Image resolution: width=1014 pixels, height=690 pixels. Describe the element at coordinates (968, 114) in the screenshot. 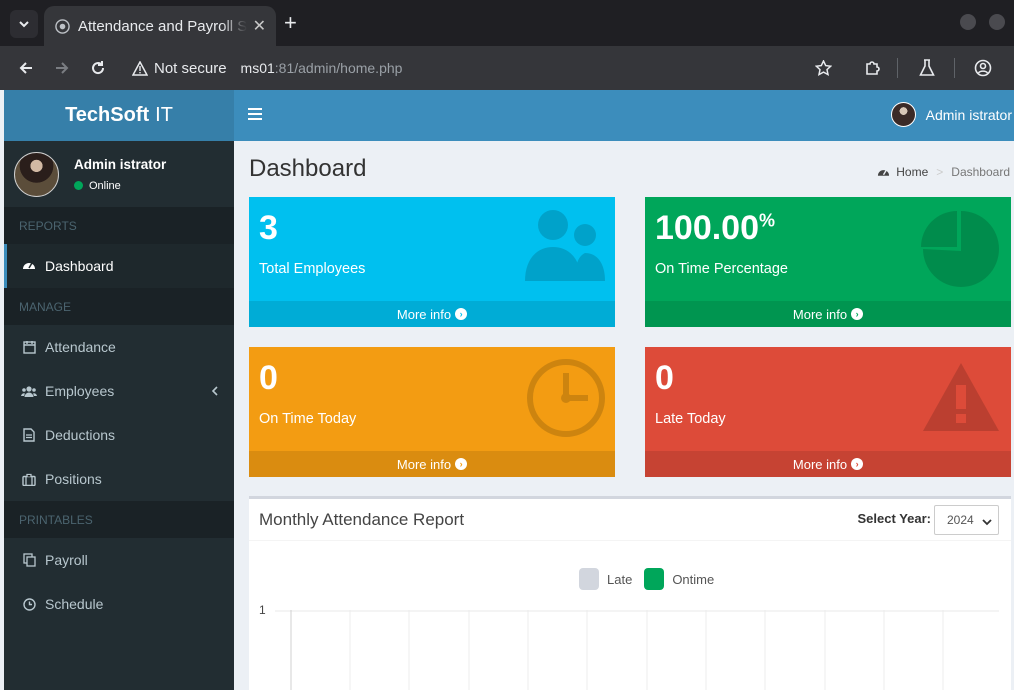

I see `user-menu-name: Admin istrator` at that location.